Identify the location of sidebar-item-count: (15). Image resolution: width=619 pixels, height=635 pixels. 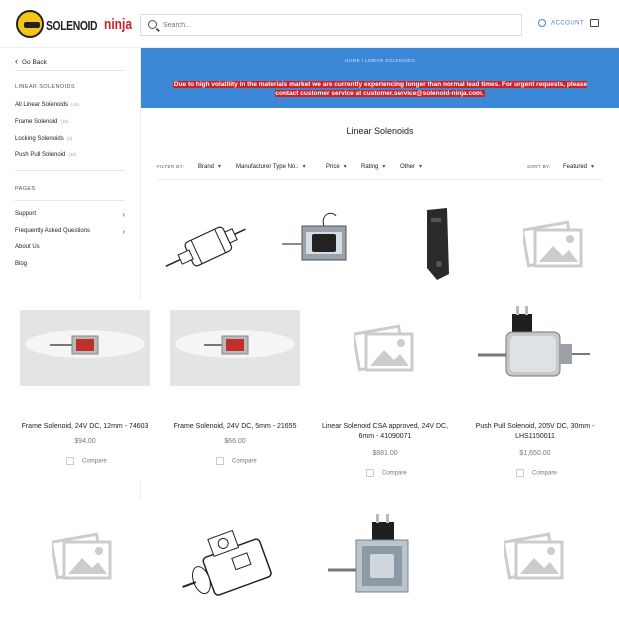
(64, 121).